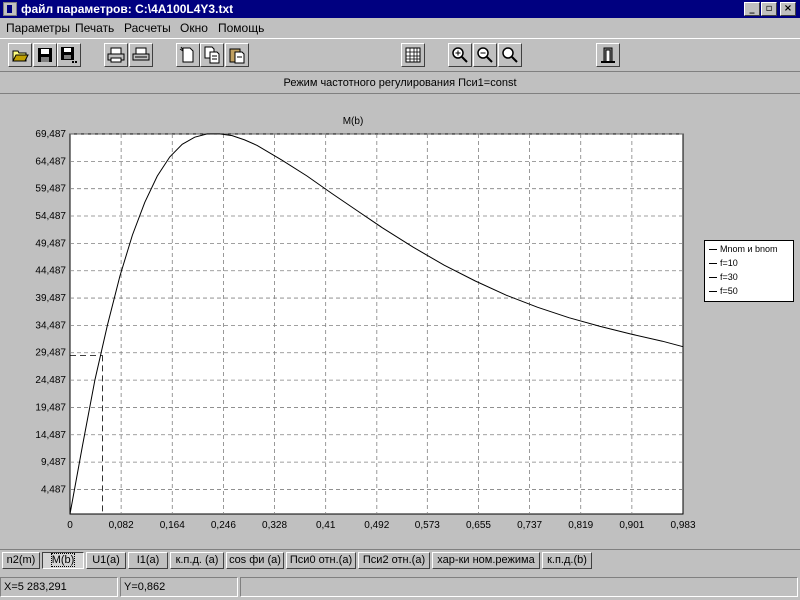 The image size is (800, 600). I want to click on x-tick-label: 0,41, so click(326, 525).